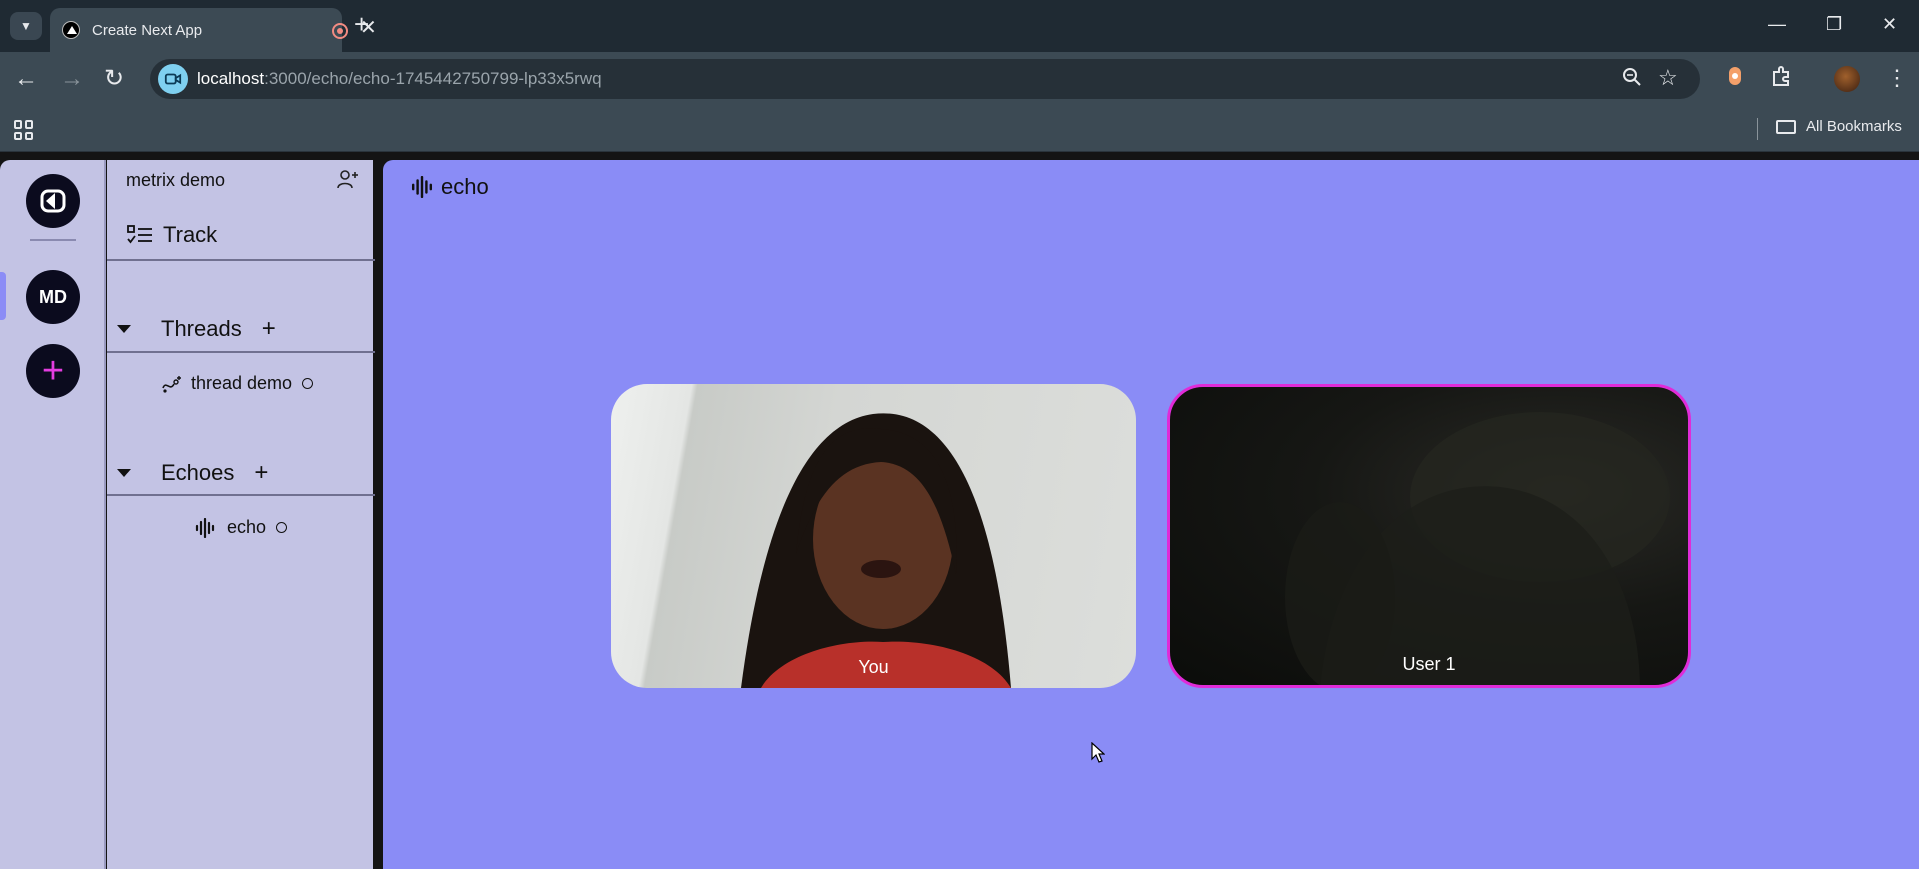 Image resolution: width=1919 pixels, height=869 pixels. What do you see at coordinates (1786, 126) in the screenshot?
I see `folder-icon` at bounding box center [1786, 126].